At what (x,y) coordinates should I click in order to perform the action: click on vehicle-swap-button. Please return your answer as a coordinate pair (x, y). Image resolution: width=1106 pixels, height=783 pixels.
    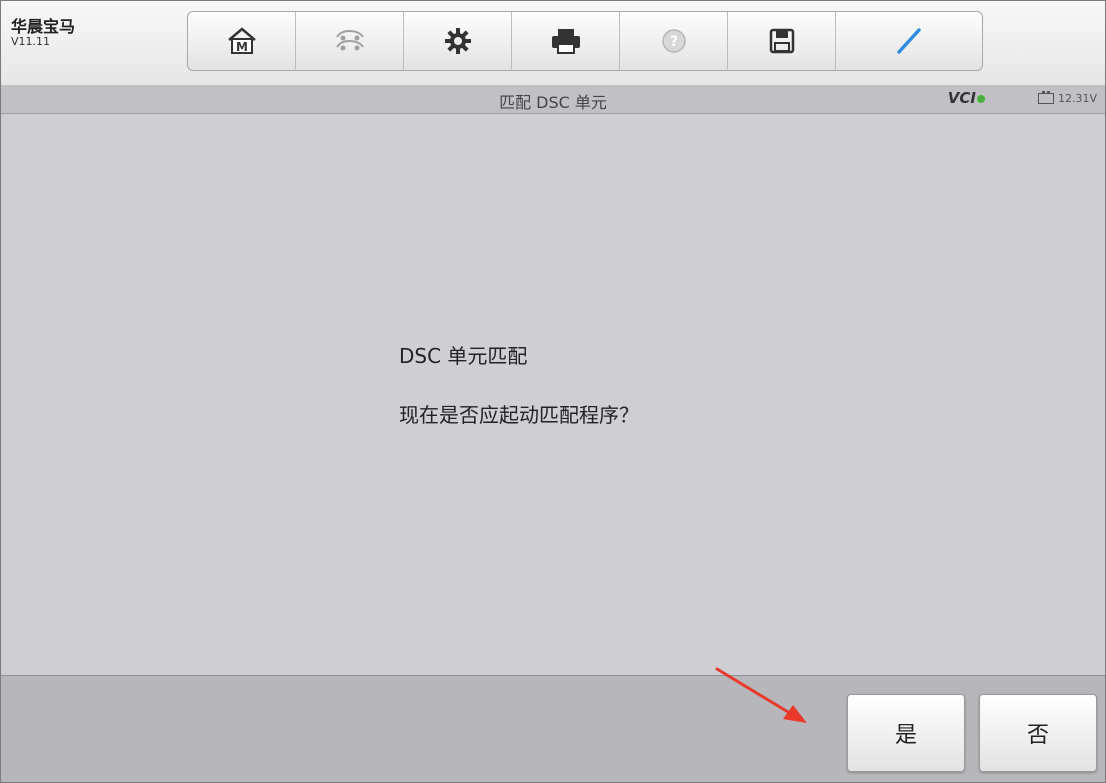
    Looking at the image, I should click on (350, 41).